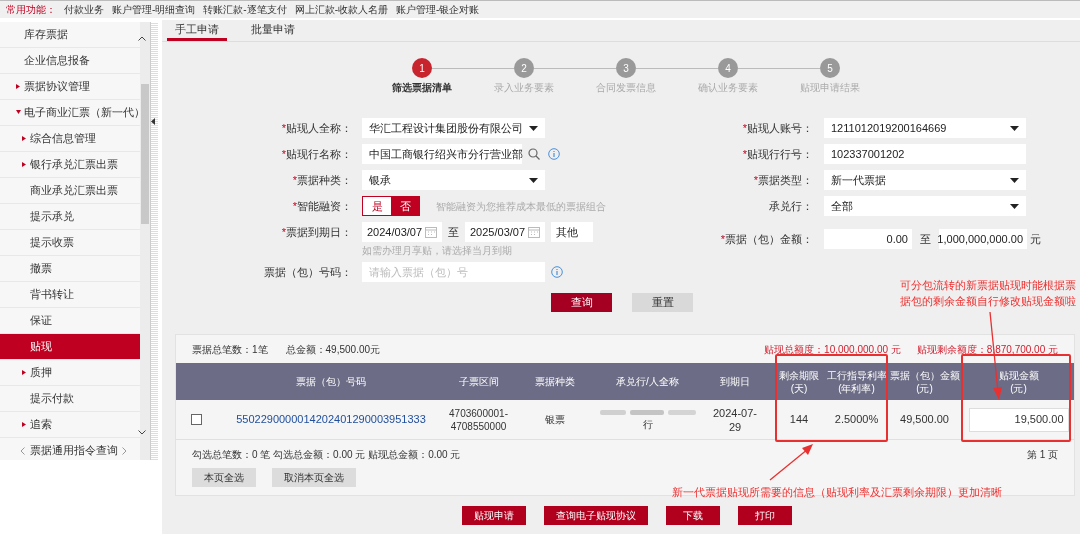 The width and height of the screenshot is (1080, 534). I want to click on other-button: 其他, so click(572, 232).